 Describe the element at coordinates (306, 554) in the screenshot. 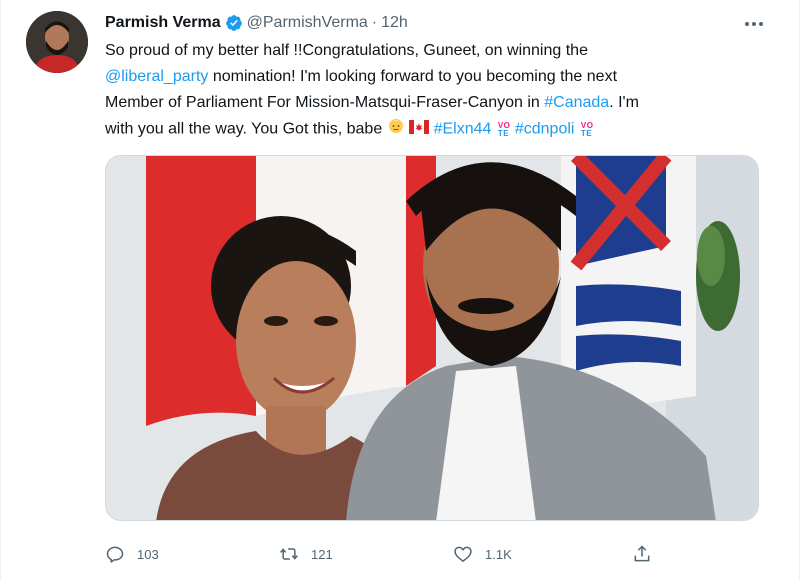

I see `retweet-button: 121` at that location.